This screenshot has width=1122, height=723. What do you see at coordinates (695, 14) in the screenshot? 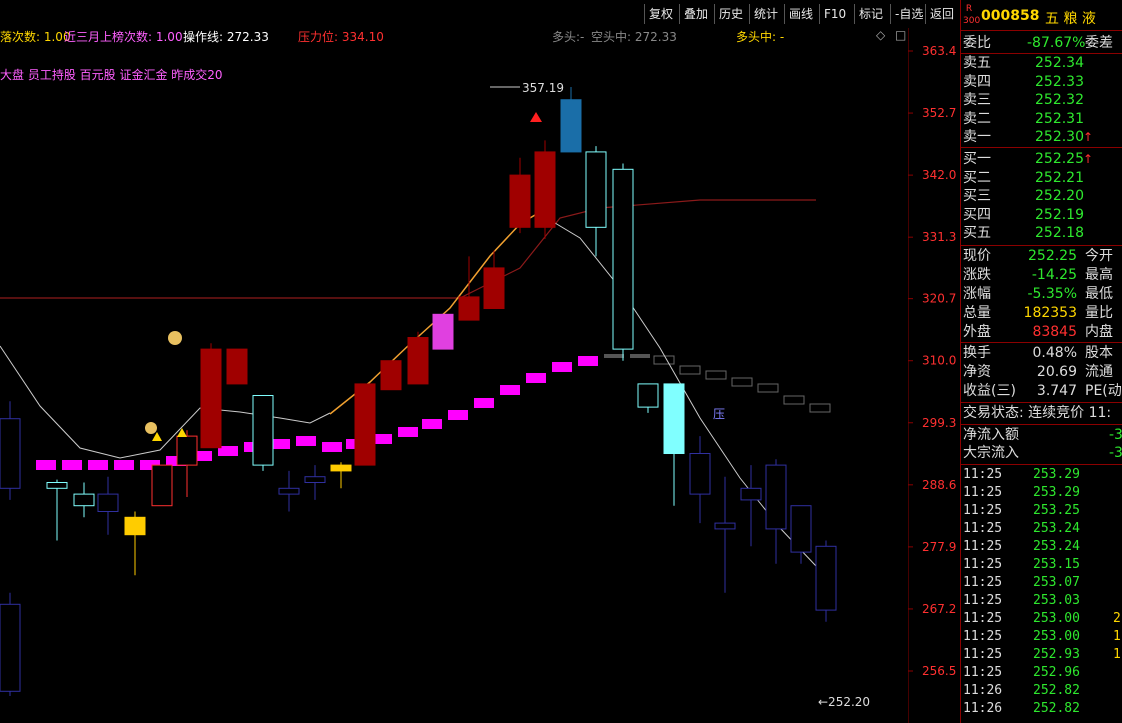
I see `toolbar-button-1: 叠加` at bounding box center [695, 14].